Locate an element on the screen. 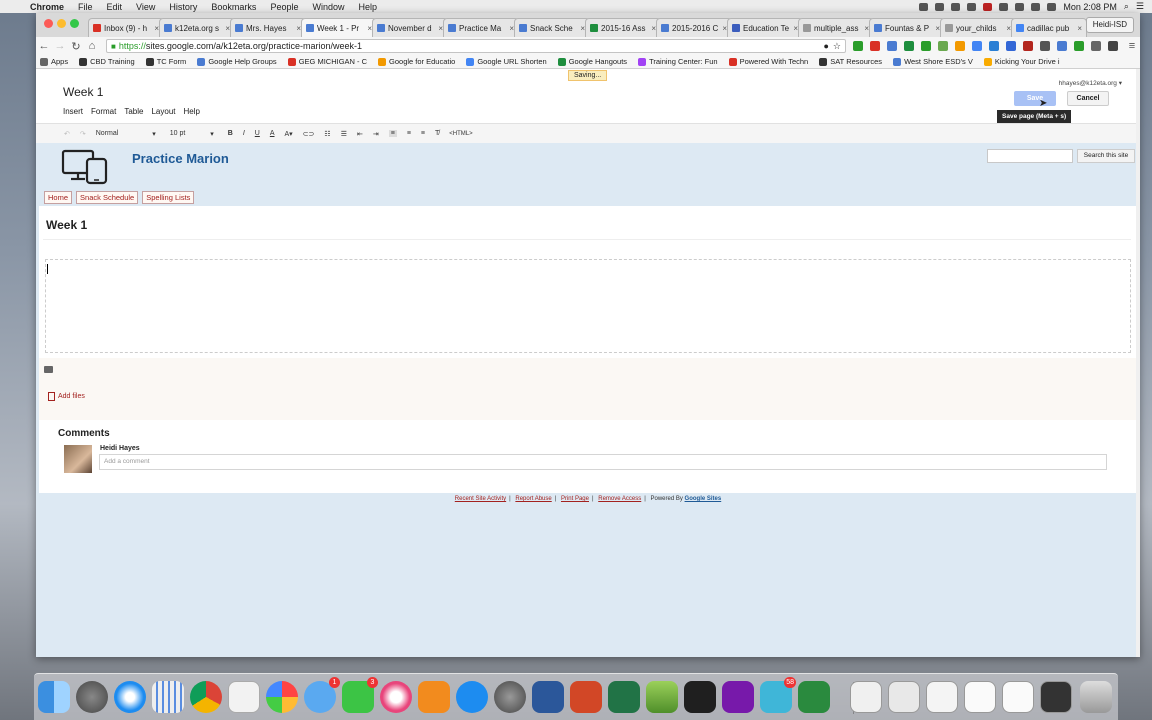  chrome-icon is located at coordinates (206, 697).